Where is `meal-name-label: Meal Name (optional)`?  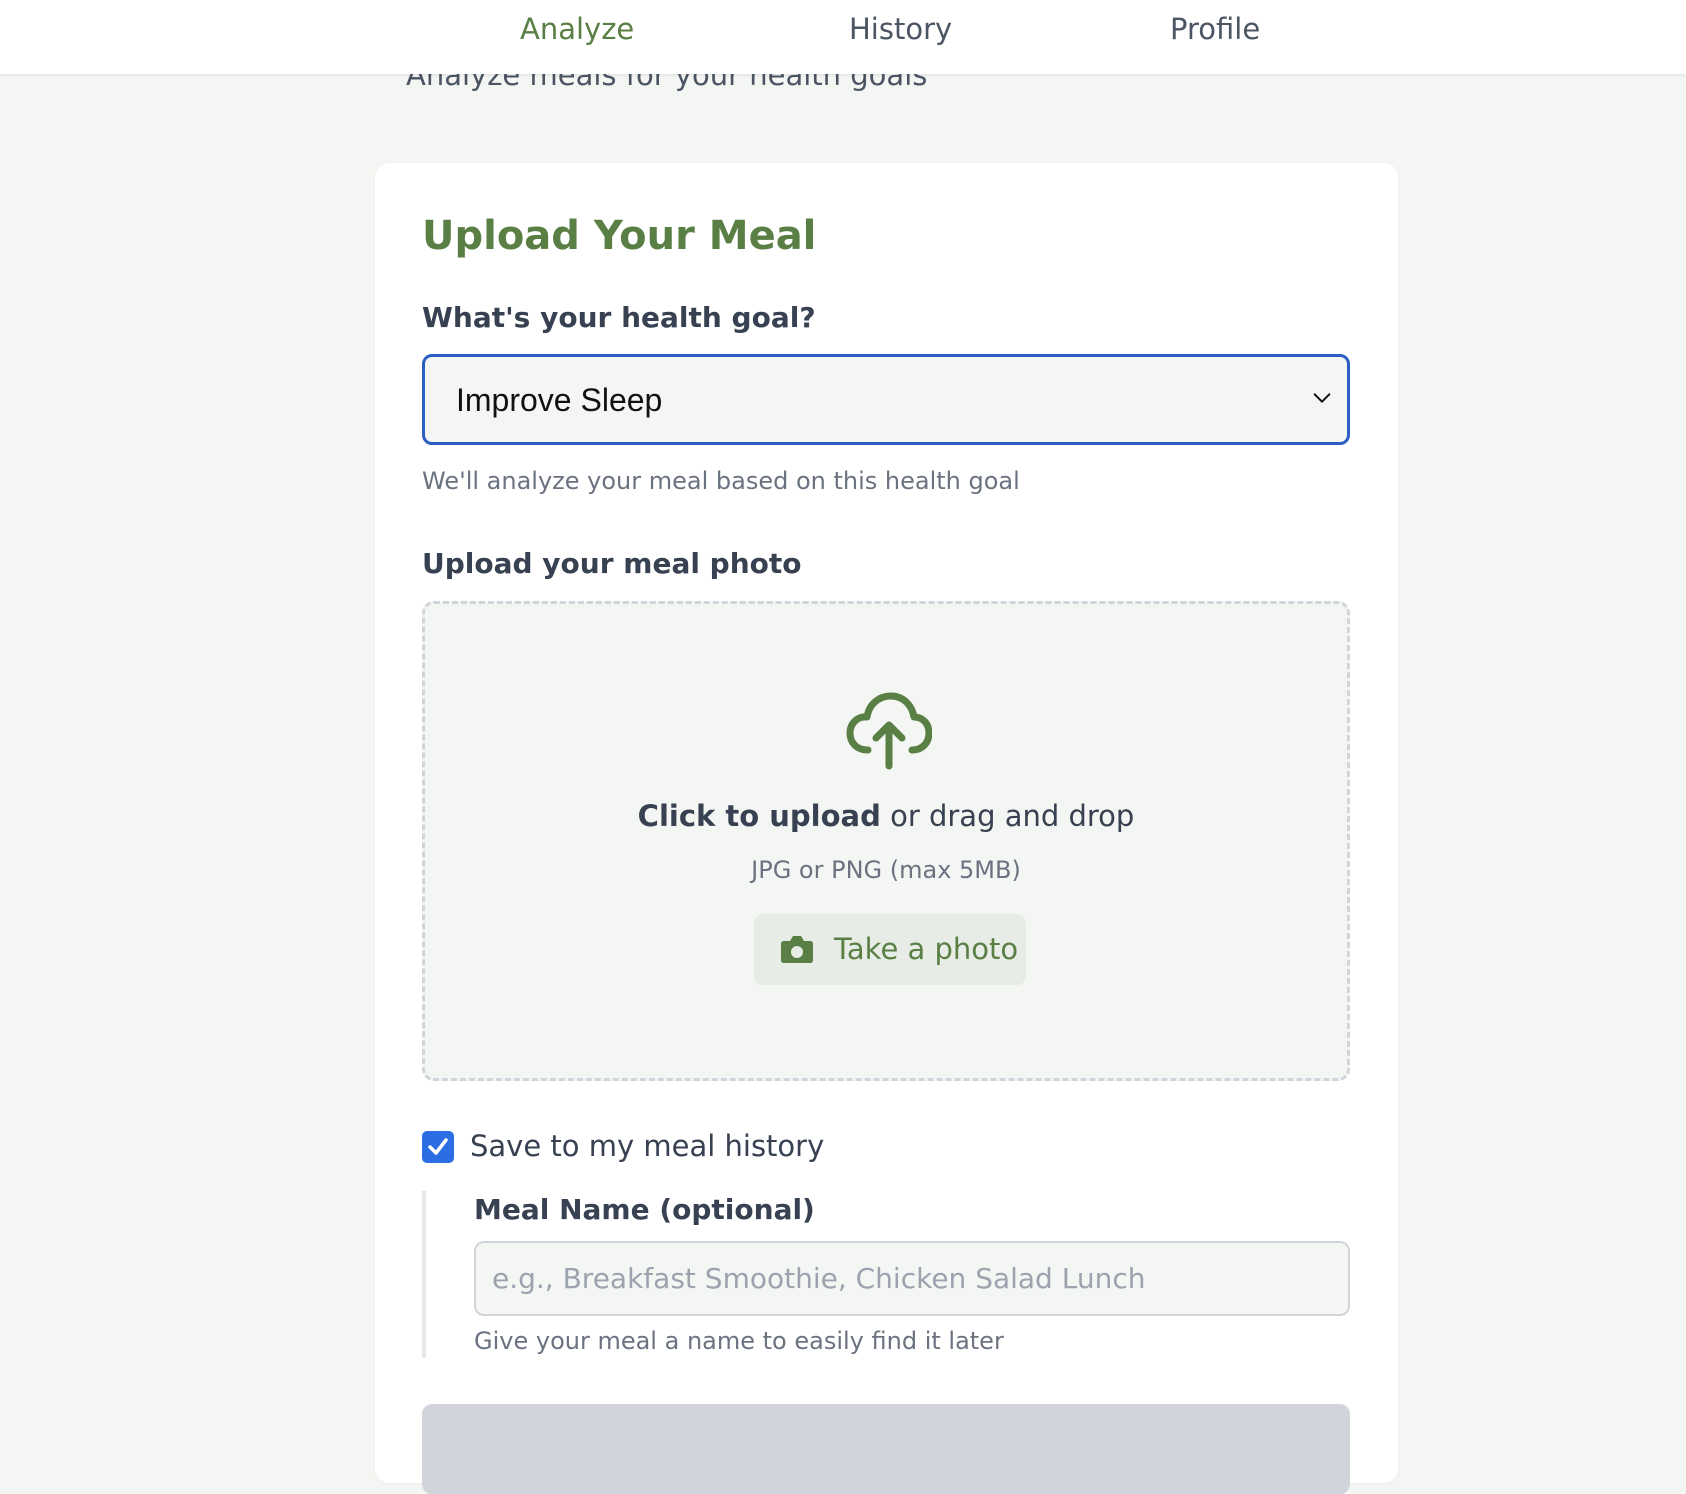 meal-name-label: Meal Name (optional) is located at coordinates (644, 1209).